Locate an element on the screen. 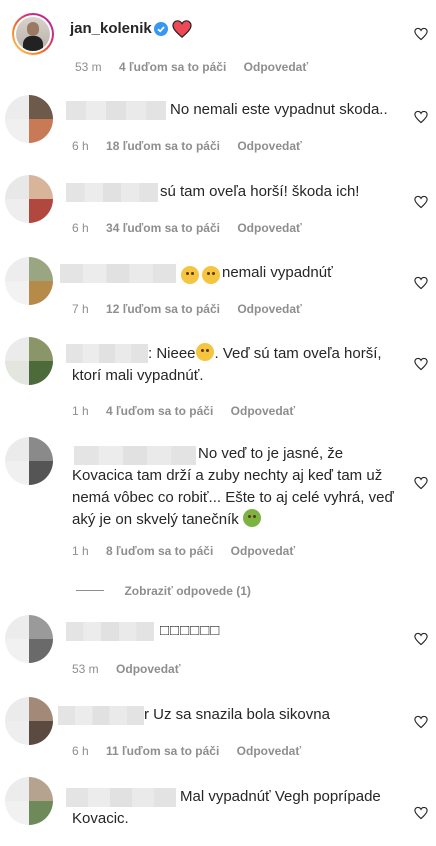 The image size is (436, 846). comment-meta: 6 h 34 ľuďom sa to páči Odpovedať is located at coordinates (194, 228).